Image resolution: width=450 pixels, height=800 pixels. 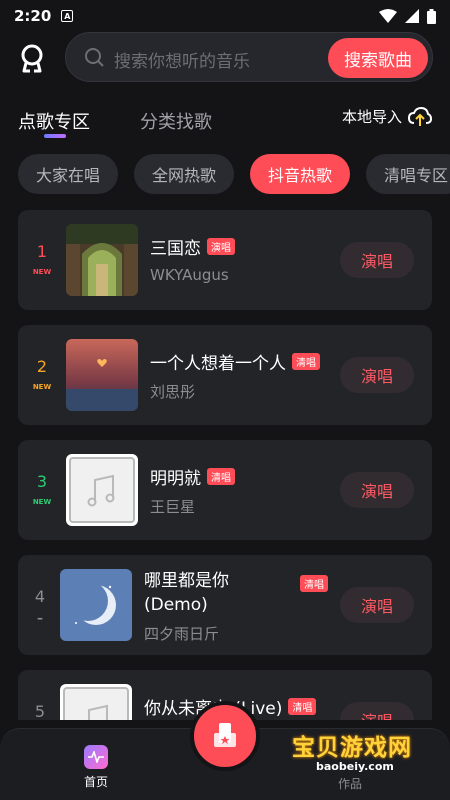 I want to click on nav-home: 首页, so click(x=96, y=767).